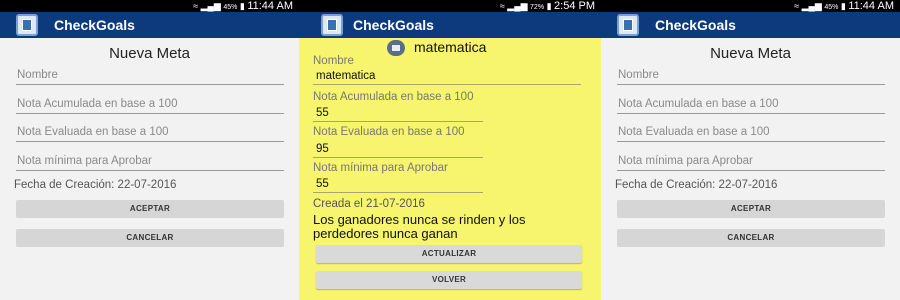 The height and width of the screenshot is (300, 900). I want to click on name-label: Nombre, so click(333, 61).